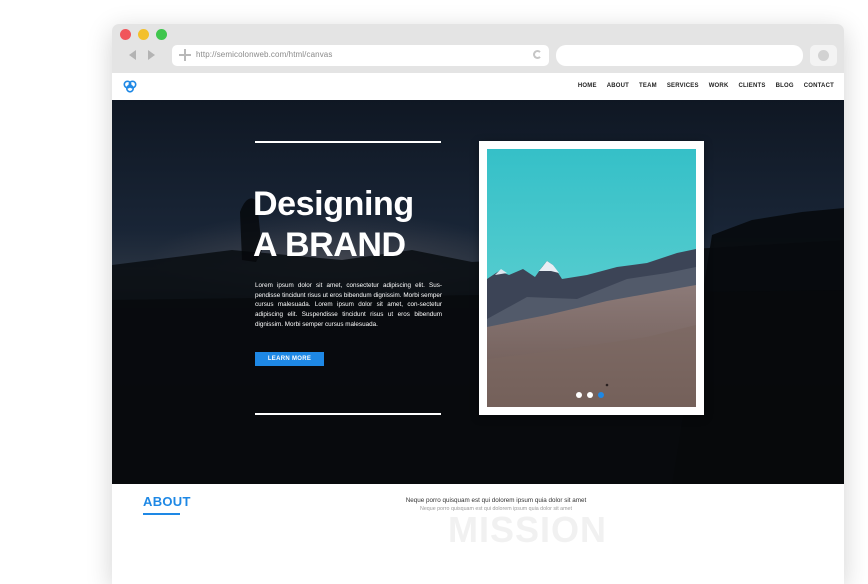 This screenshot has height=584, width=868. I want to click on menu-item-services: SERVICES, so click(683, 86).